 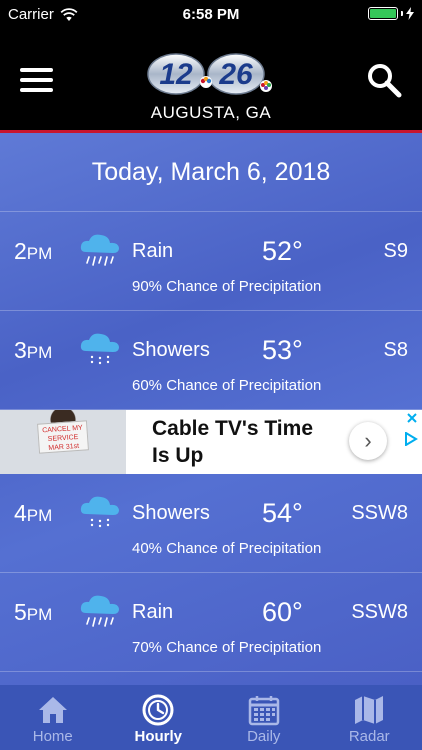 I want to click on hour-time: 3PM, so click(x=33, y=350).